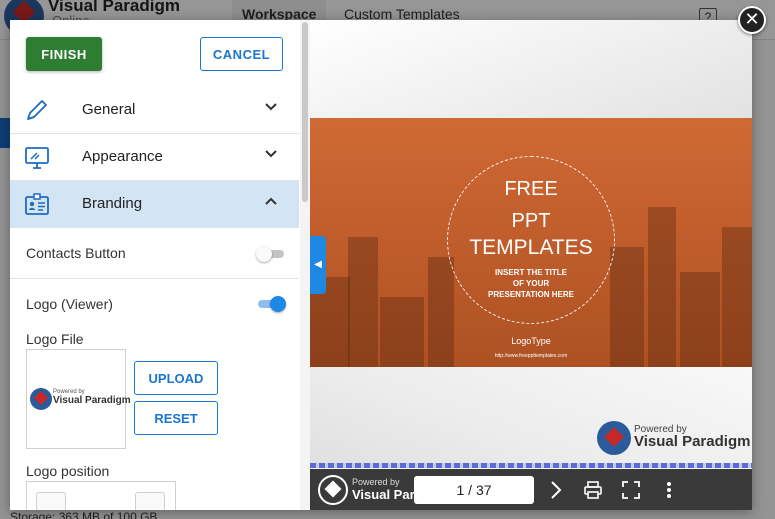  What do you see at coordinates (531, 69) in the screenshot?
I see `slide-top-band` at bounding box center [531, 69].